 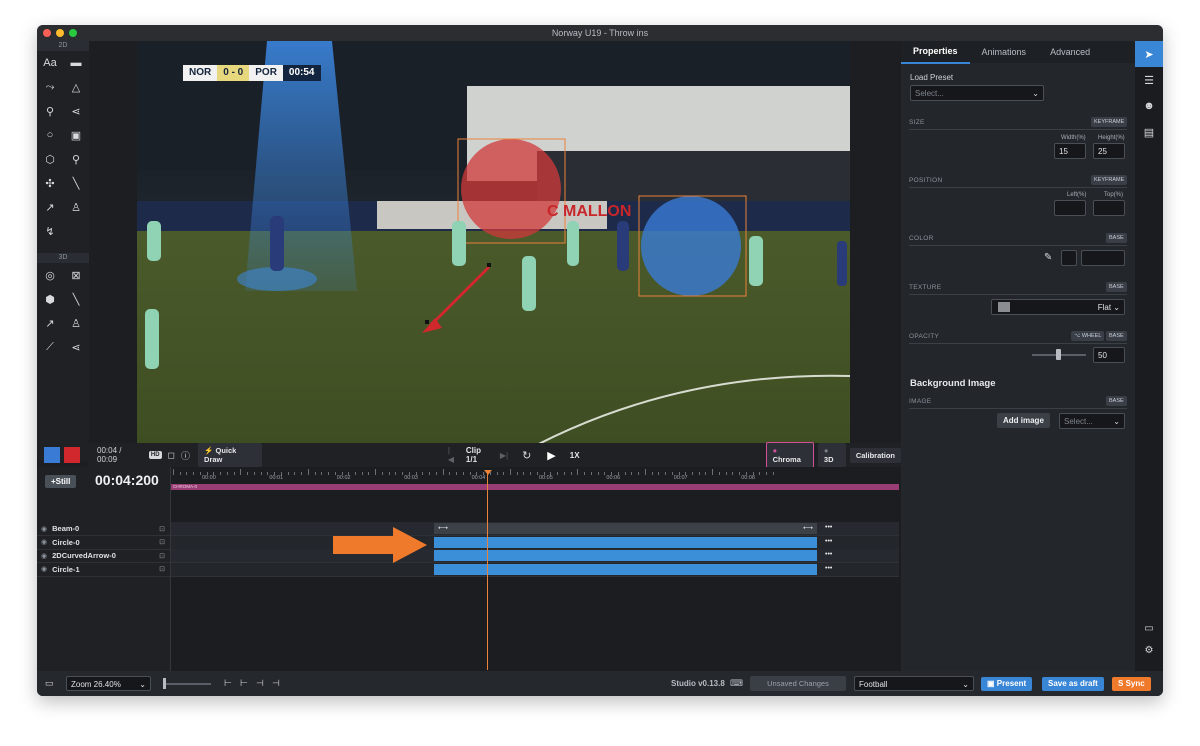 What do you see at coordinates (76, 347) in the screenshot?
I see `connect-3d-icon: ⋖` at bounding box center [76, 347].